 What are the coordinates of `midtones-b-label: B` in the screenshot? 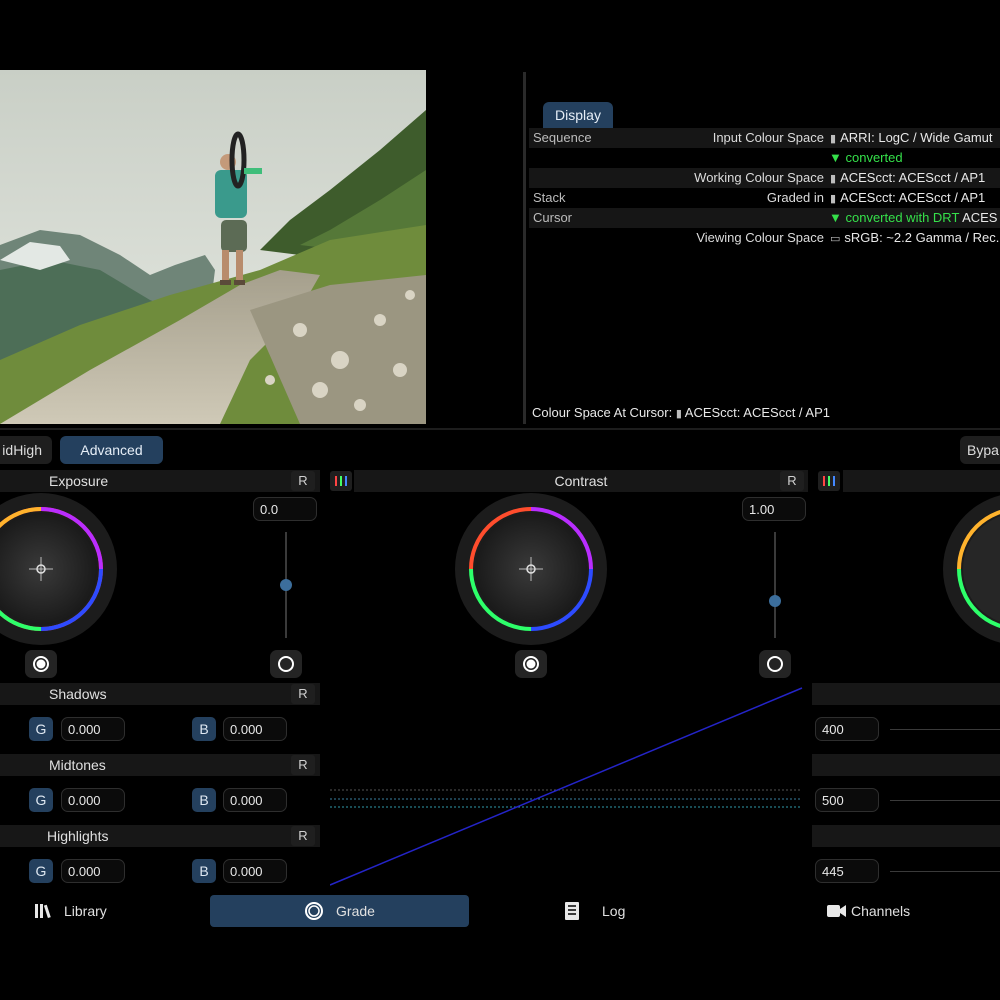 It's located at (204, 800).